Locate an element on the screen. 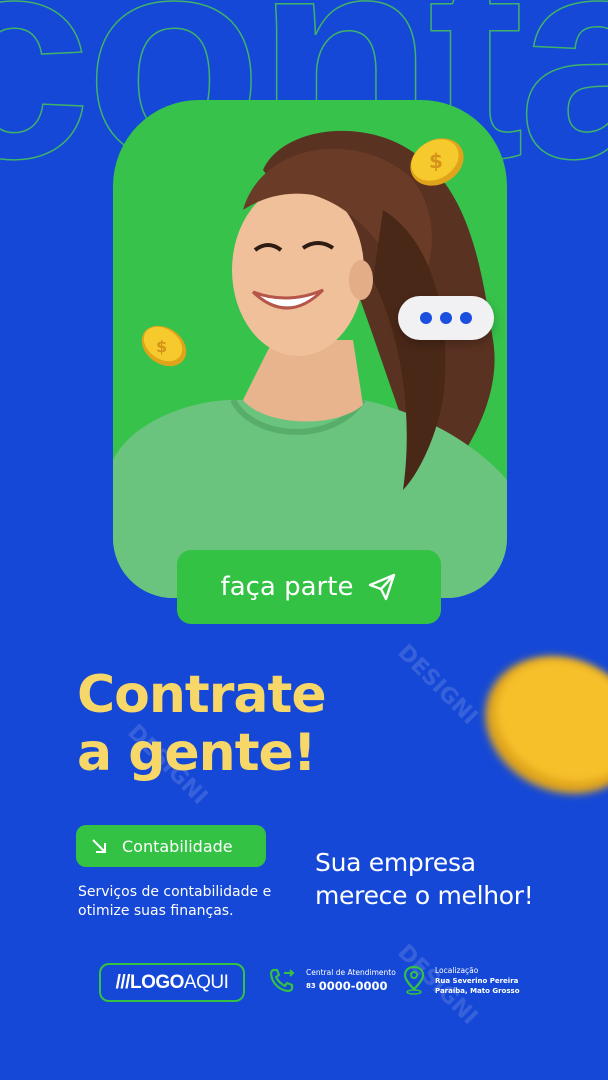  contact-info: Central de Atendimento 83 0000-0000 is located at coordinates (332, 980).